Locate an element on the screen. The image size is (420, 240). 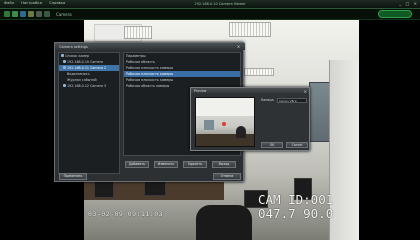
maximize-button: □ is located at coordinates (408, 3).